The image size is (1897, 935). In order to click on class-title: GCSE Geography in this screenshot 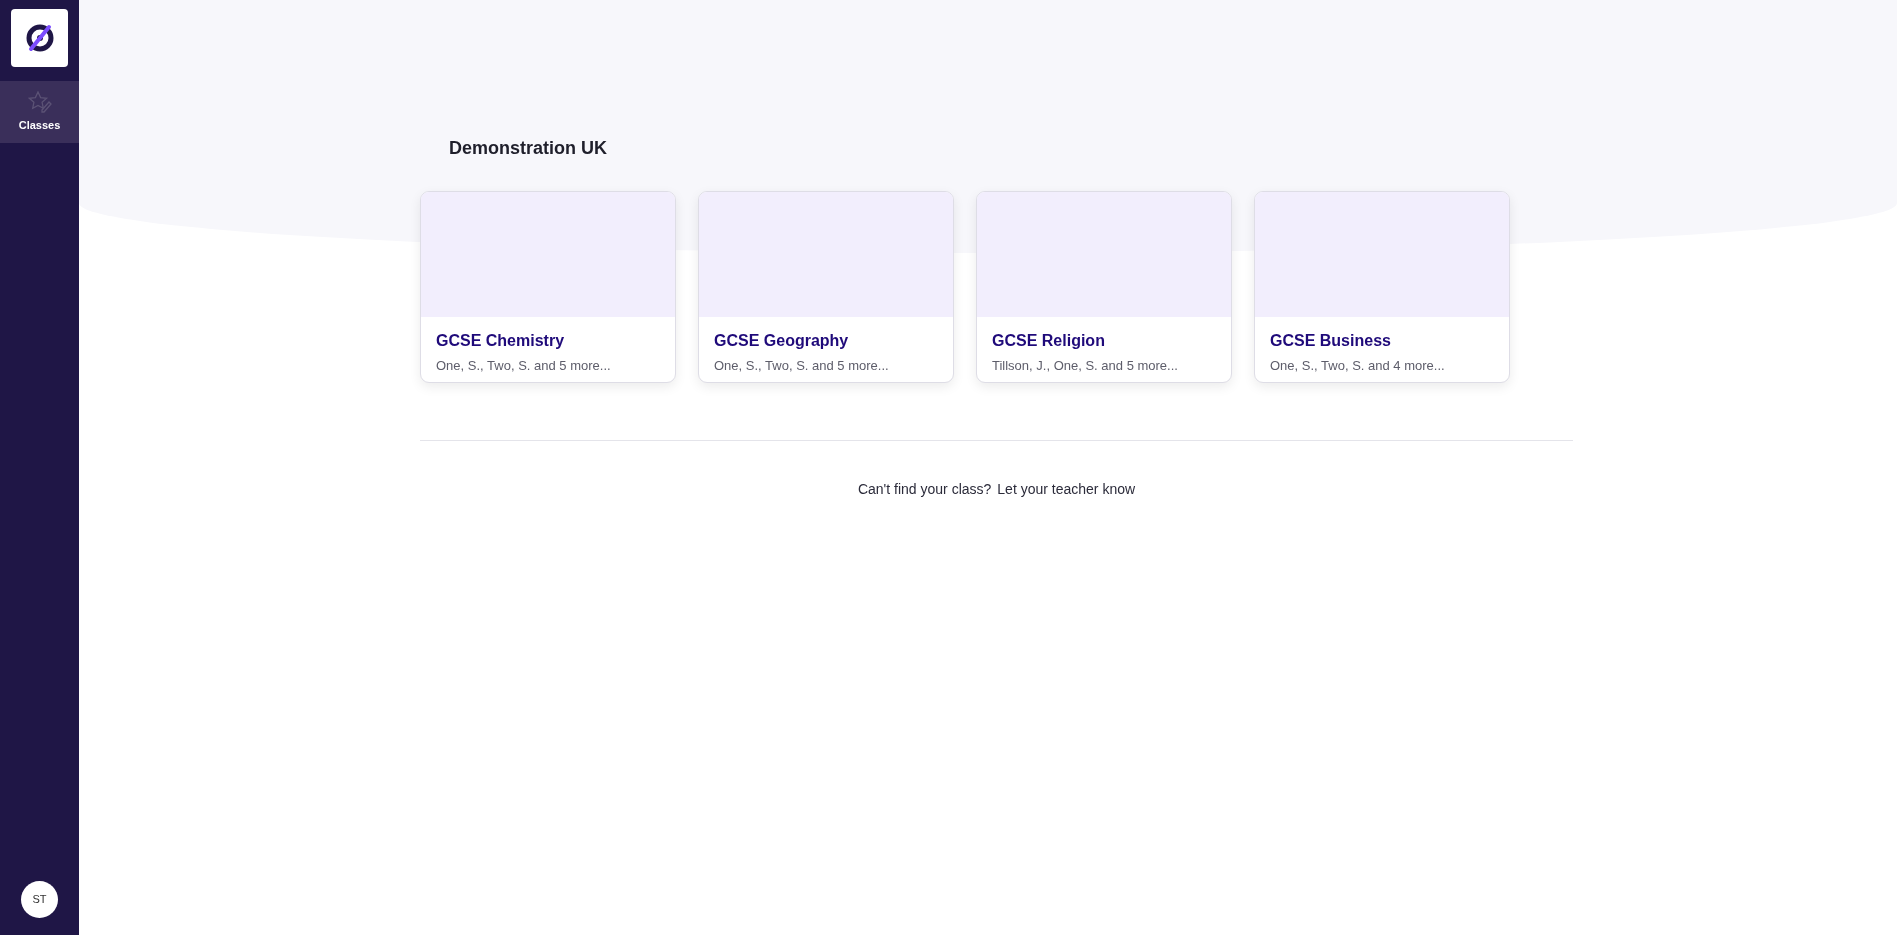, I will do `click(782, 341)`.